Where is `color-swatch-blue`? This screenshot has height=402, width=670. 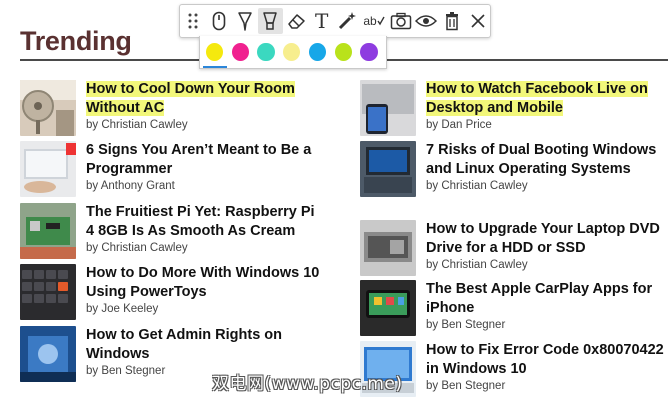
color-swatch-blue is located at coordinates (317, 52).